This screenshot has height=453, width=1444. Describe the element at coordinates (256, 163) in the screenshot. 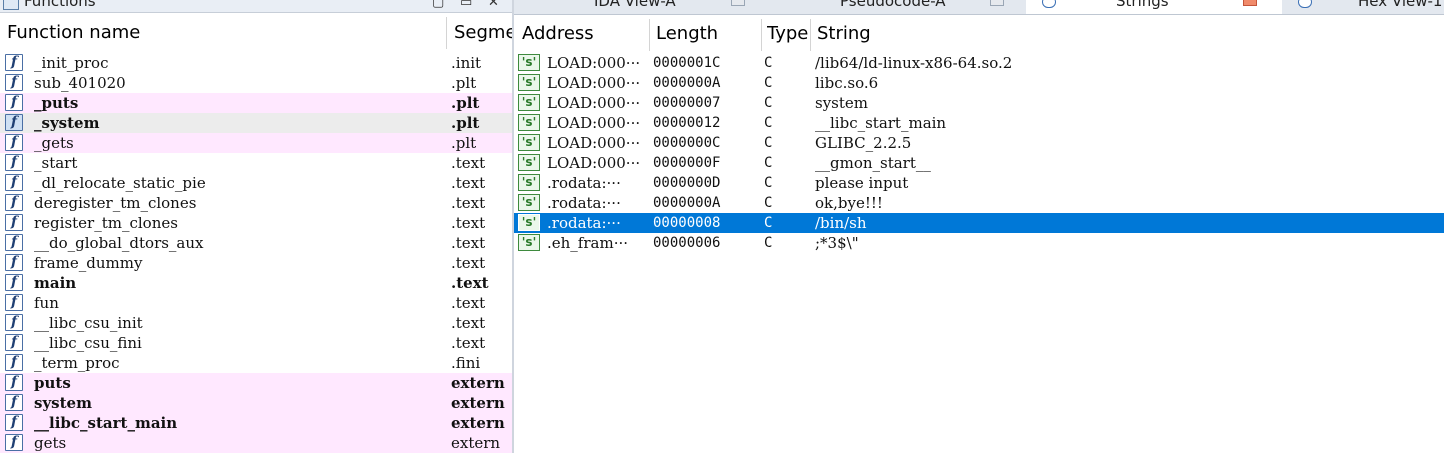

I see `function-row: f _start .text` at that location.